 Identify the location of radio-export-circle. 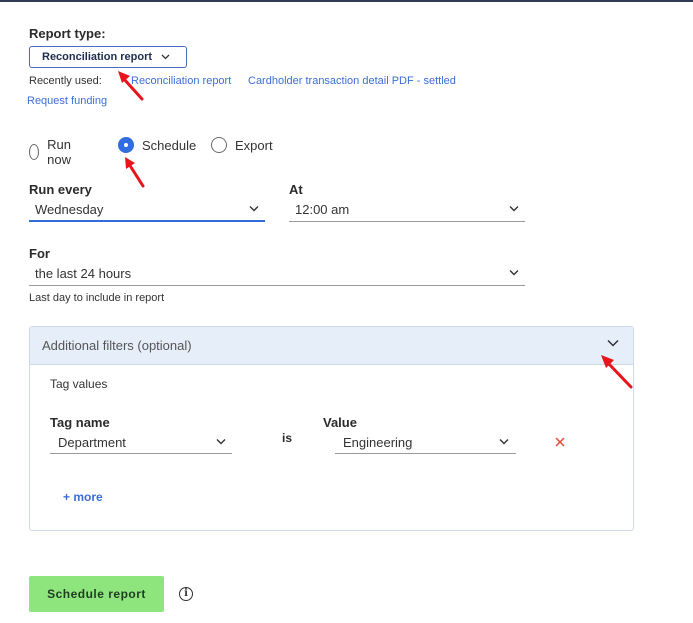
(219, 145).